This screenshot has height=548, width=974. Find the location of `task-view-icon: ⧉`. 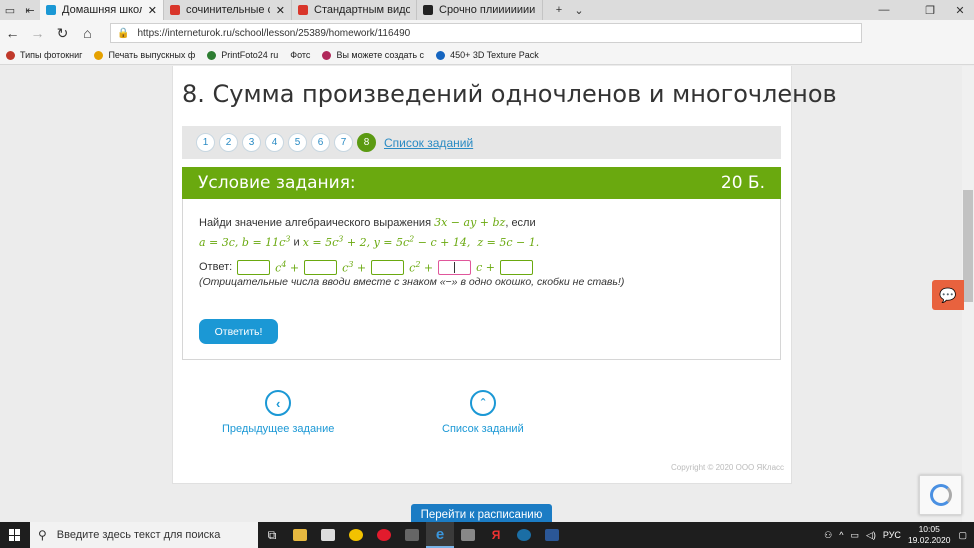

task-view-icon: ⧉ is located at coordinates (272, 535).